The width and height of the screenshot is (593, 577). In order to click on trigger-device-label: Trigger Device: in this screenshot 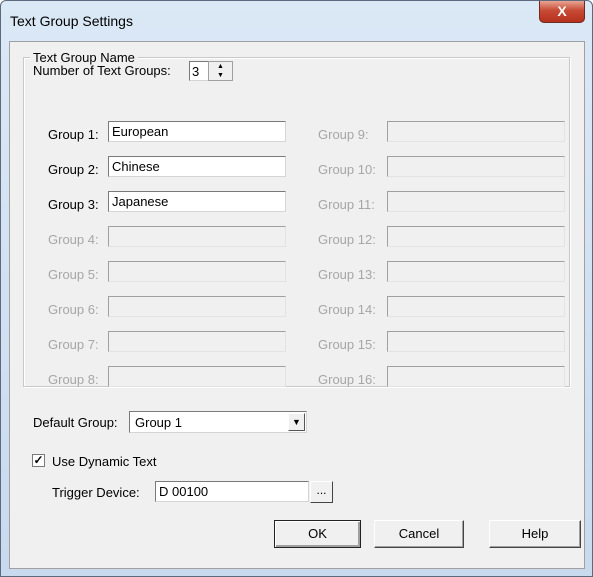, I will do `click(96, 492)`.